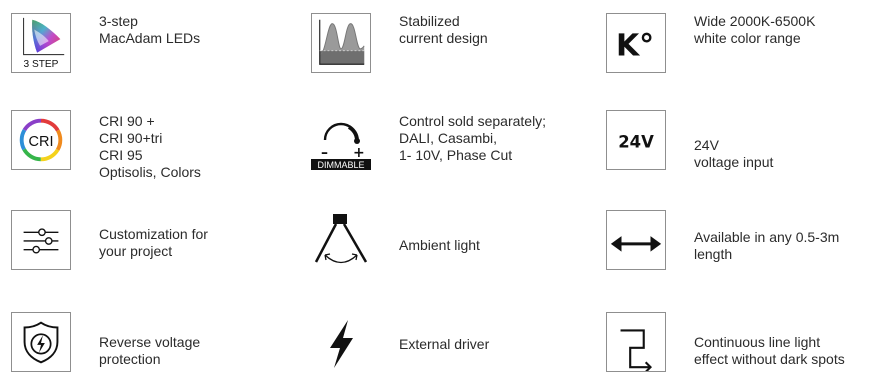  I want to click on feature-text: 3-step MacAdam LEDs, so click(150, 29).